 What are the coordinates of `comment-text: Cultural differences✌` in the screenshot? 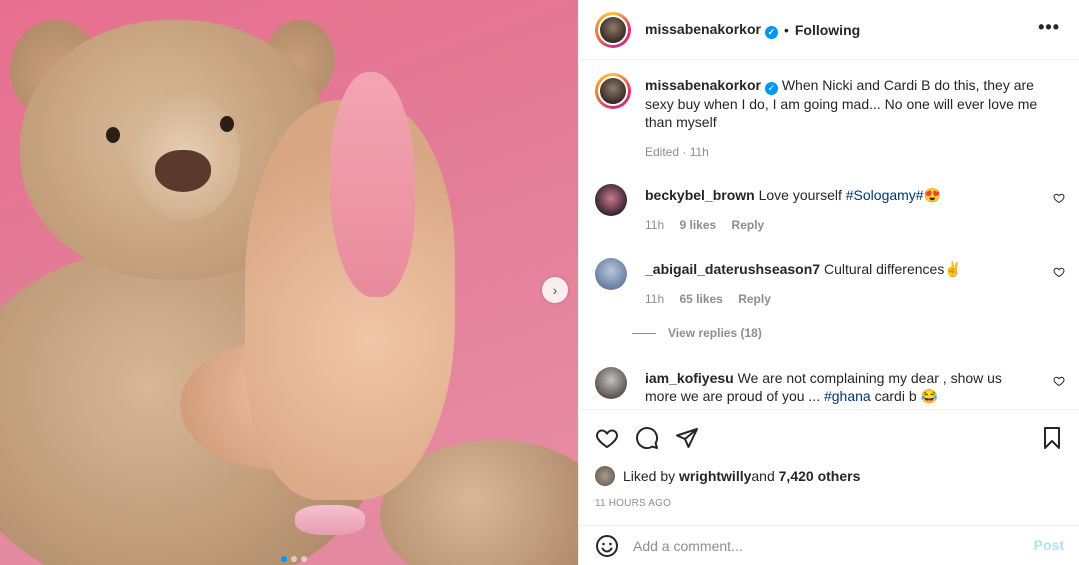 It's located at (892, 269).